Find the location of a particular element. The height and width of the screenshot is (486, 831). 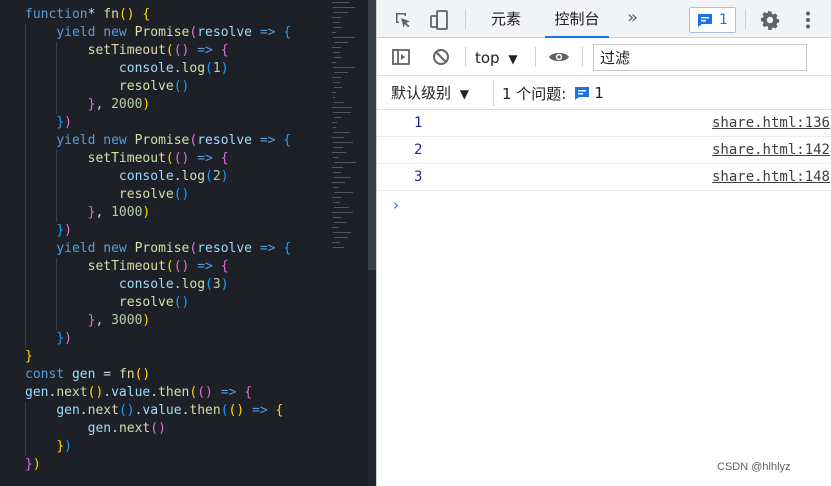

source-link: share.html:136 is located at coordinates (771, 123).